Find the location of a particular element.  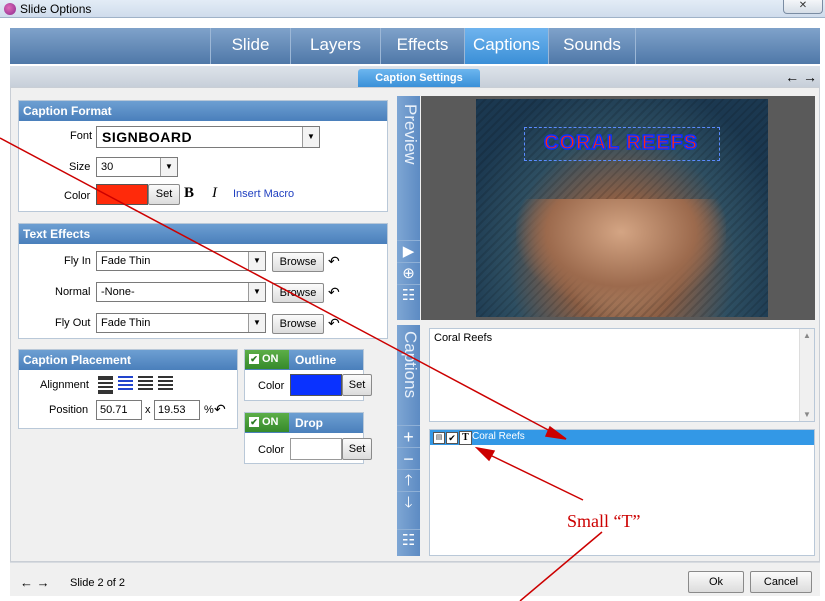

annotation-label: Small “T” is located at coordinates (604, 521).